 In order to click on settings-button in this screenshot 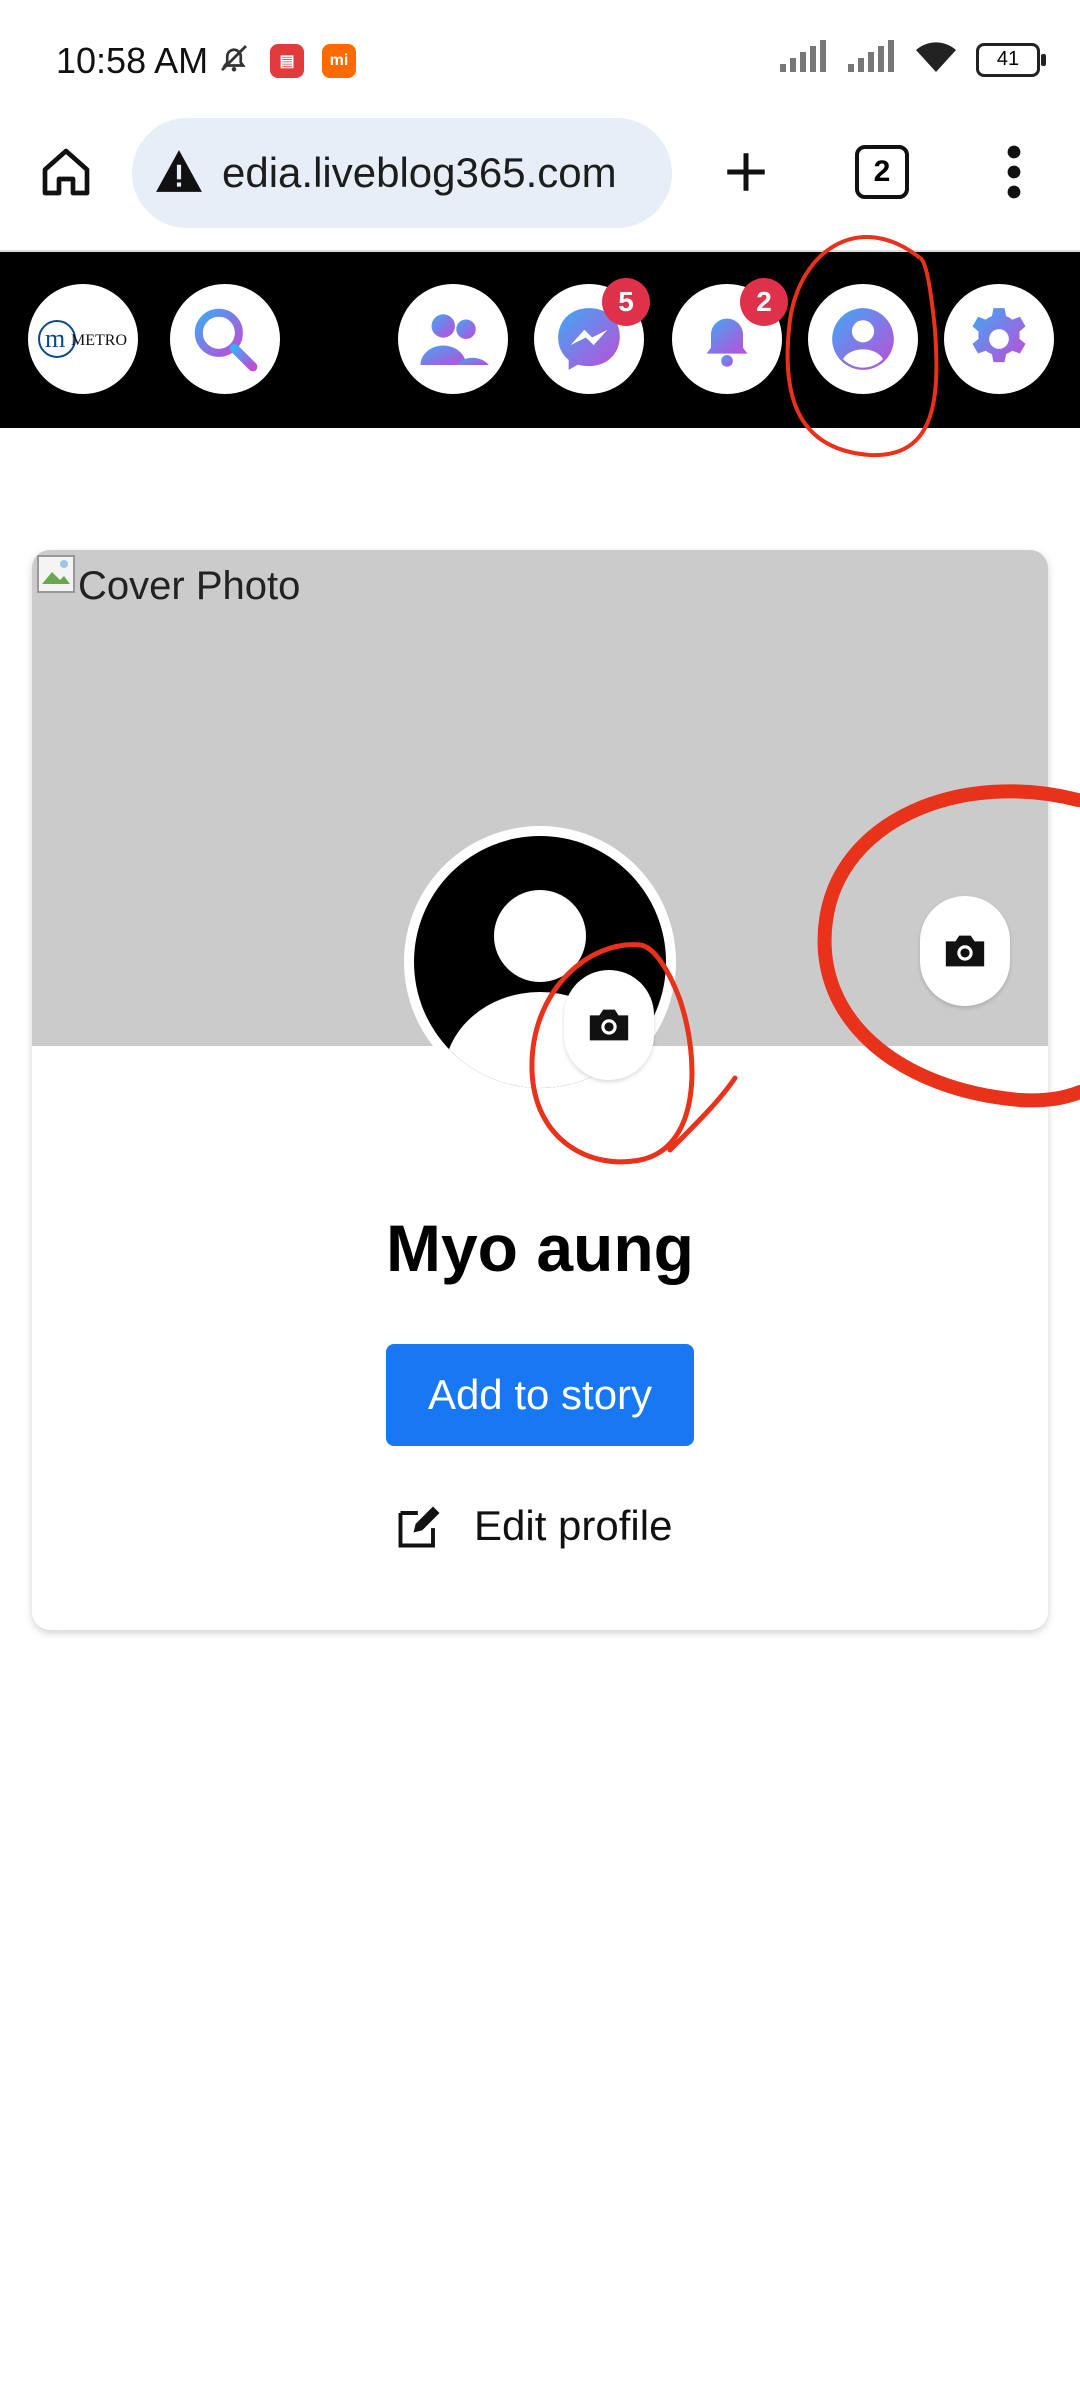, I will do `click(999, 339)`.